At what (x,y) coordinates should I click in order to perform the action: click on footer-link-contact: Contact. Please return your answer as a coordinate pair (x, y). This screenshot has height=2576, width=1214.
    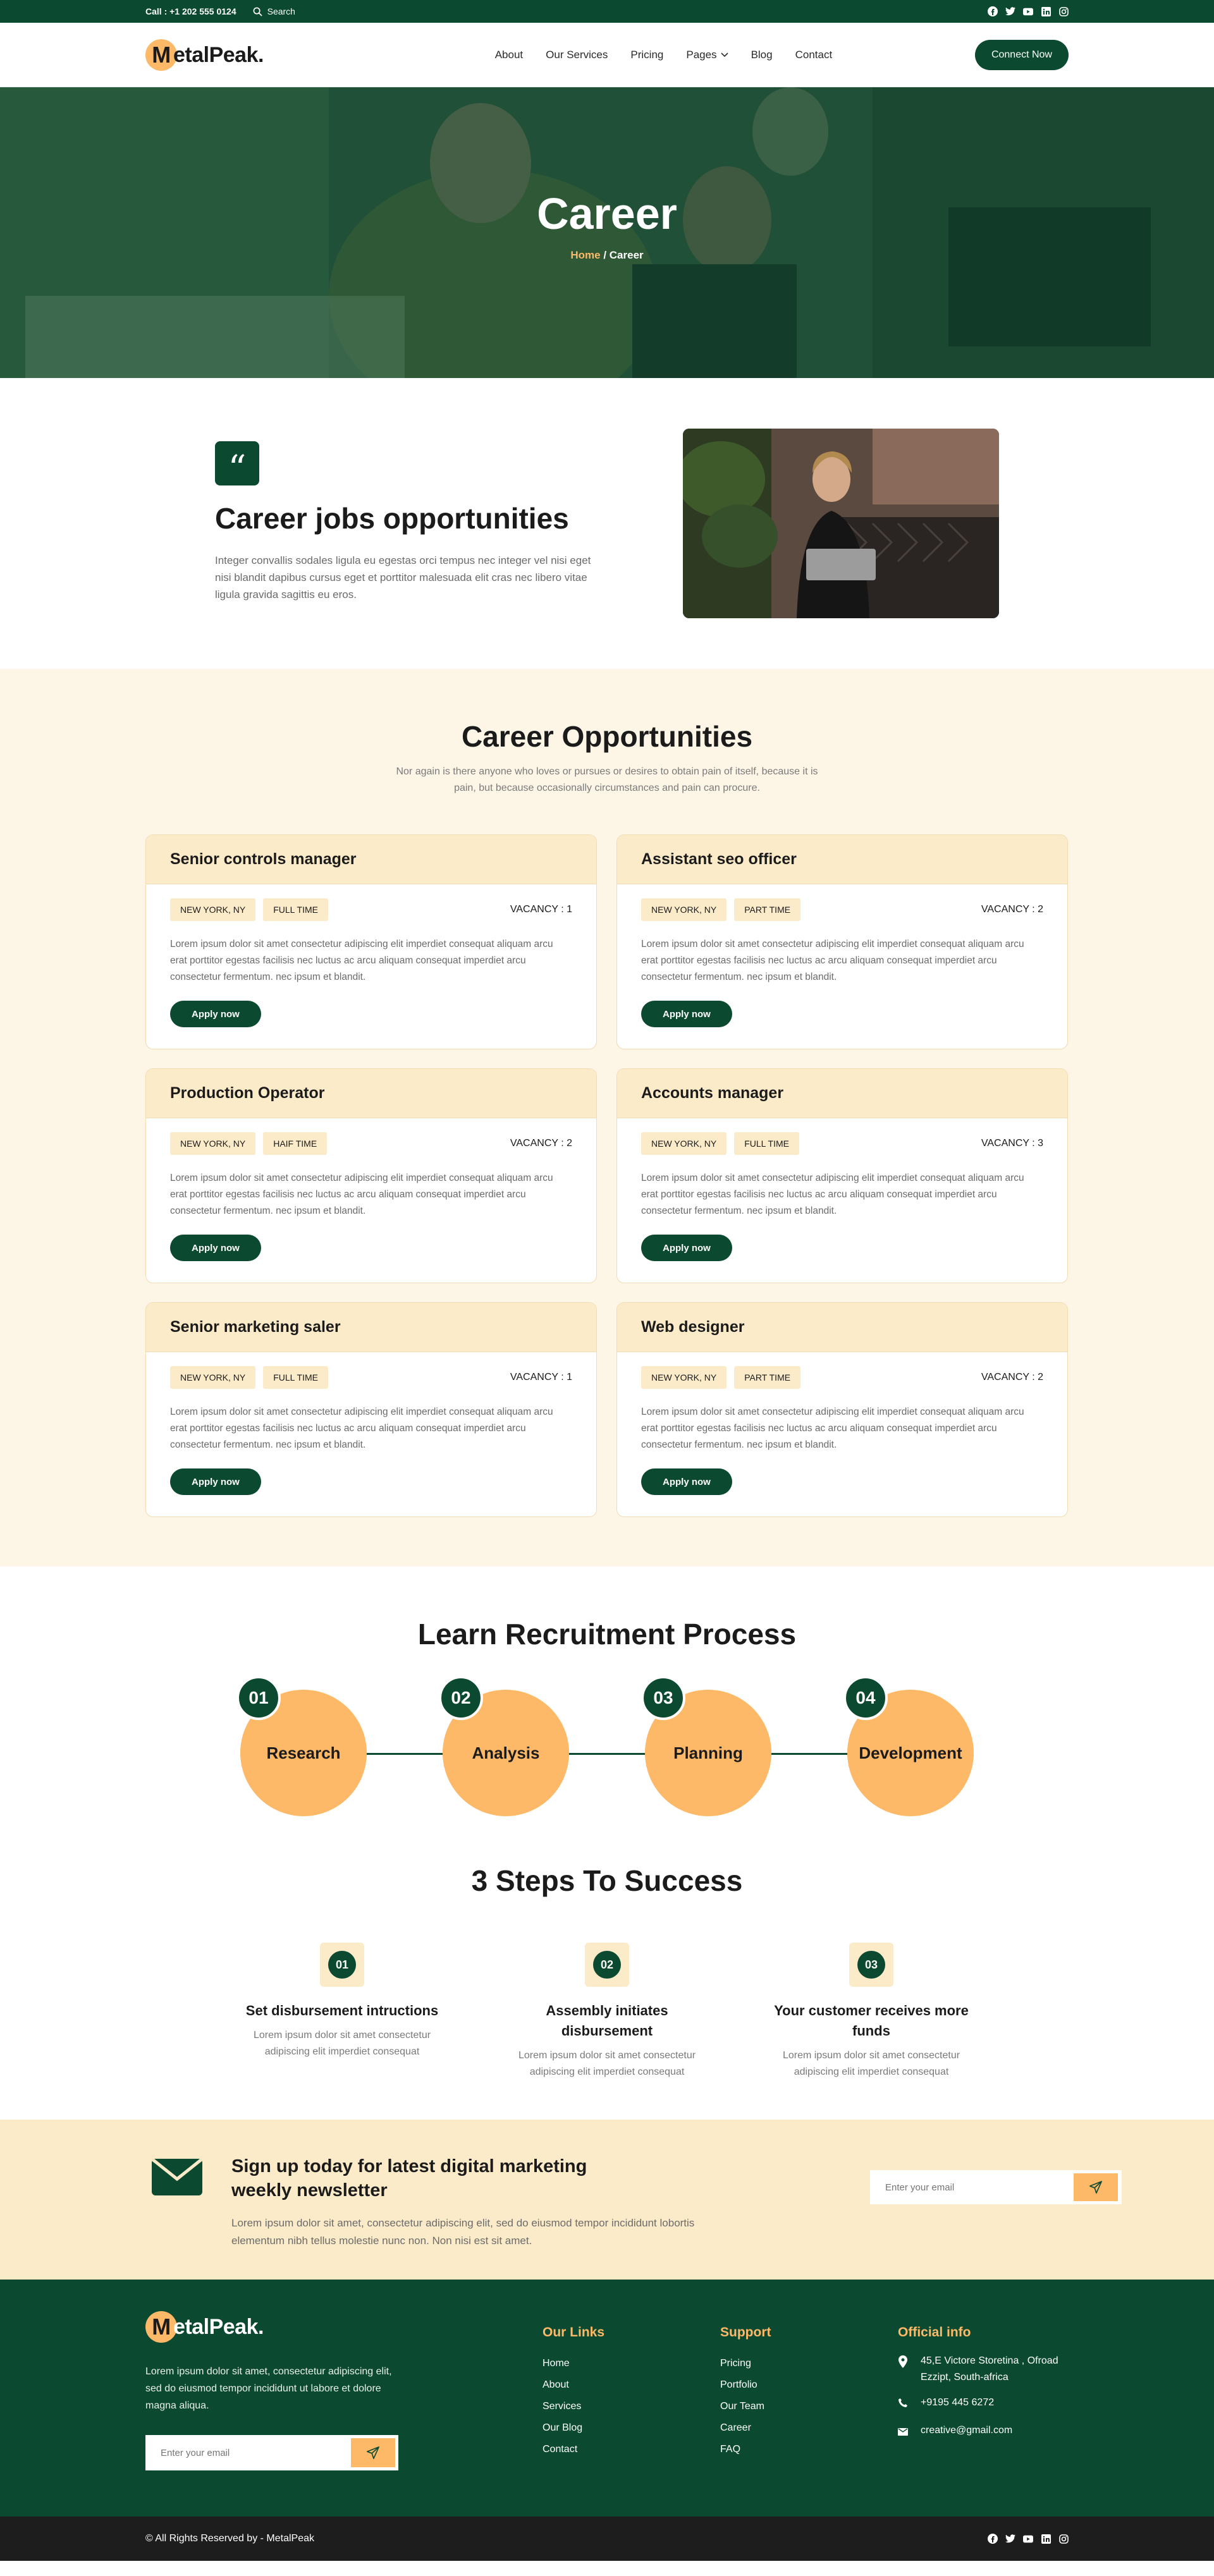
    Looking at the image, I should click on (574, 2449).